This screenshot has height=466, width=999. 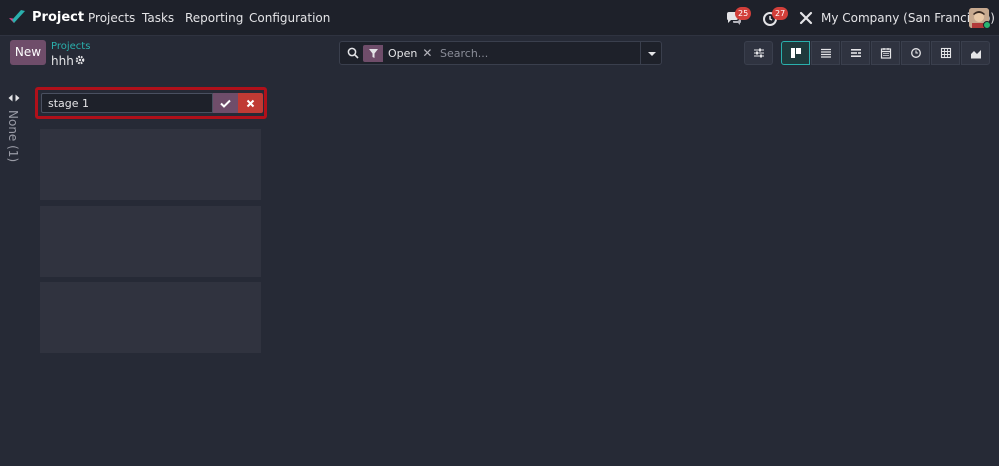 I want to click on filter-icon, so click(x=373, y=53).